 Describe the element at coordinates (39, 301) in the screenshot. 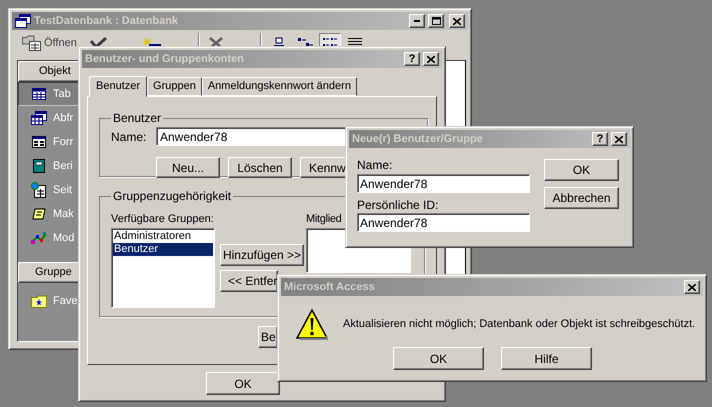

I see `folder-icon` at that location.